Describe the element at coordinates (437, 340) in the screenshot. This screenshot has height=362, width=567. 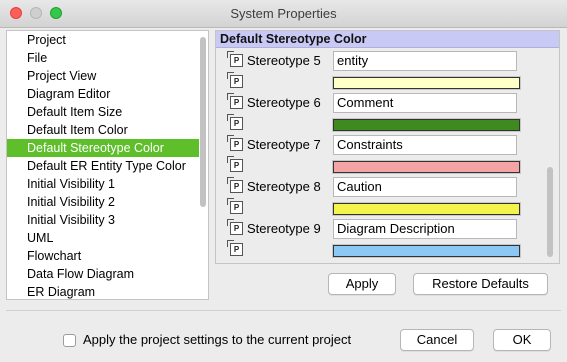
I see `cancel-button: Cancel` at that location.